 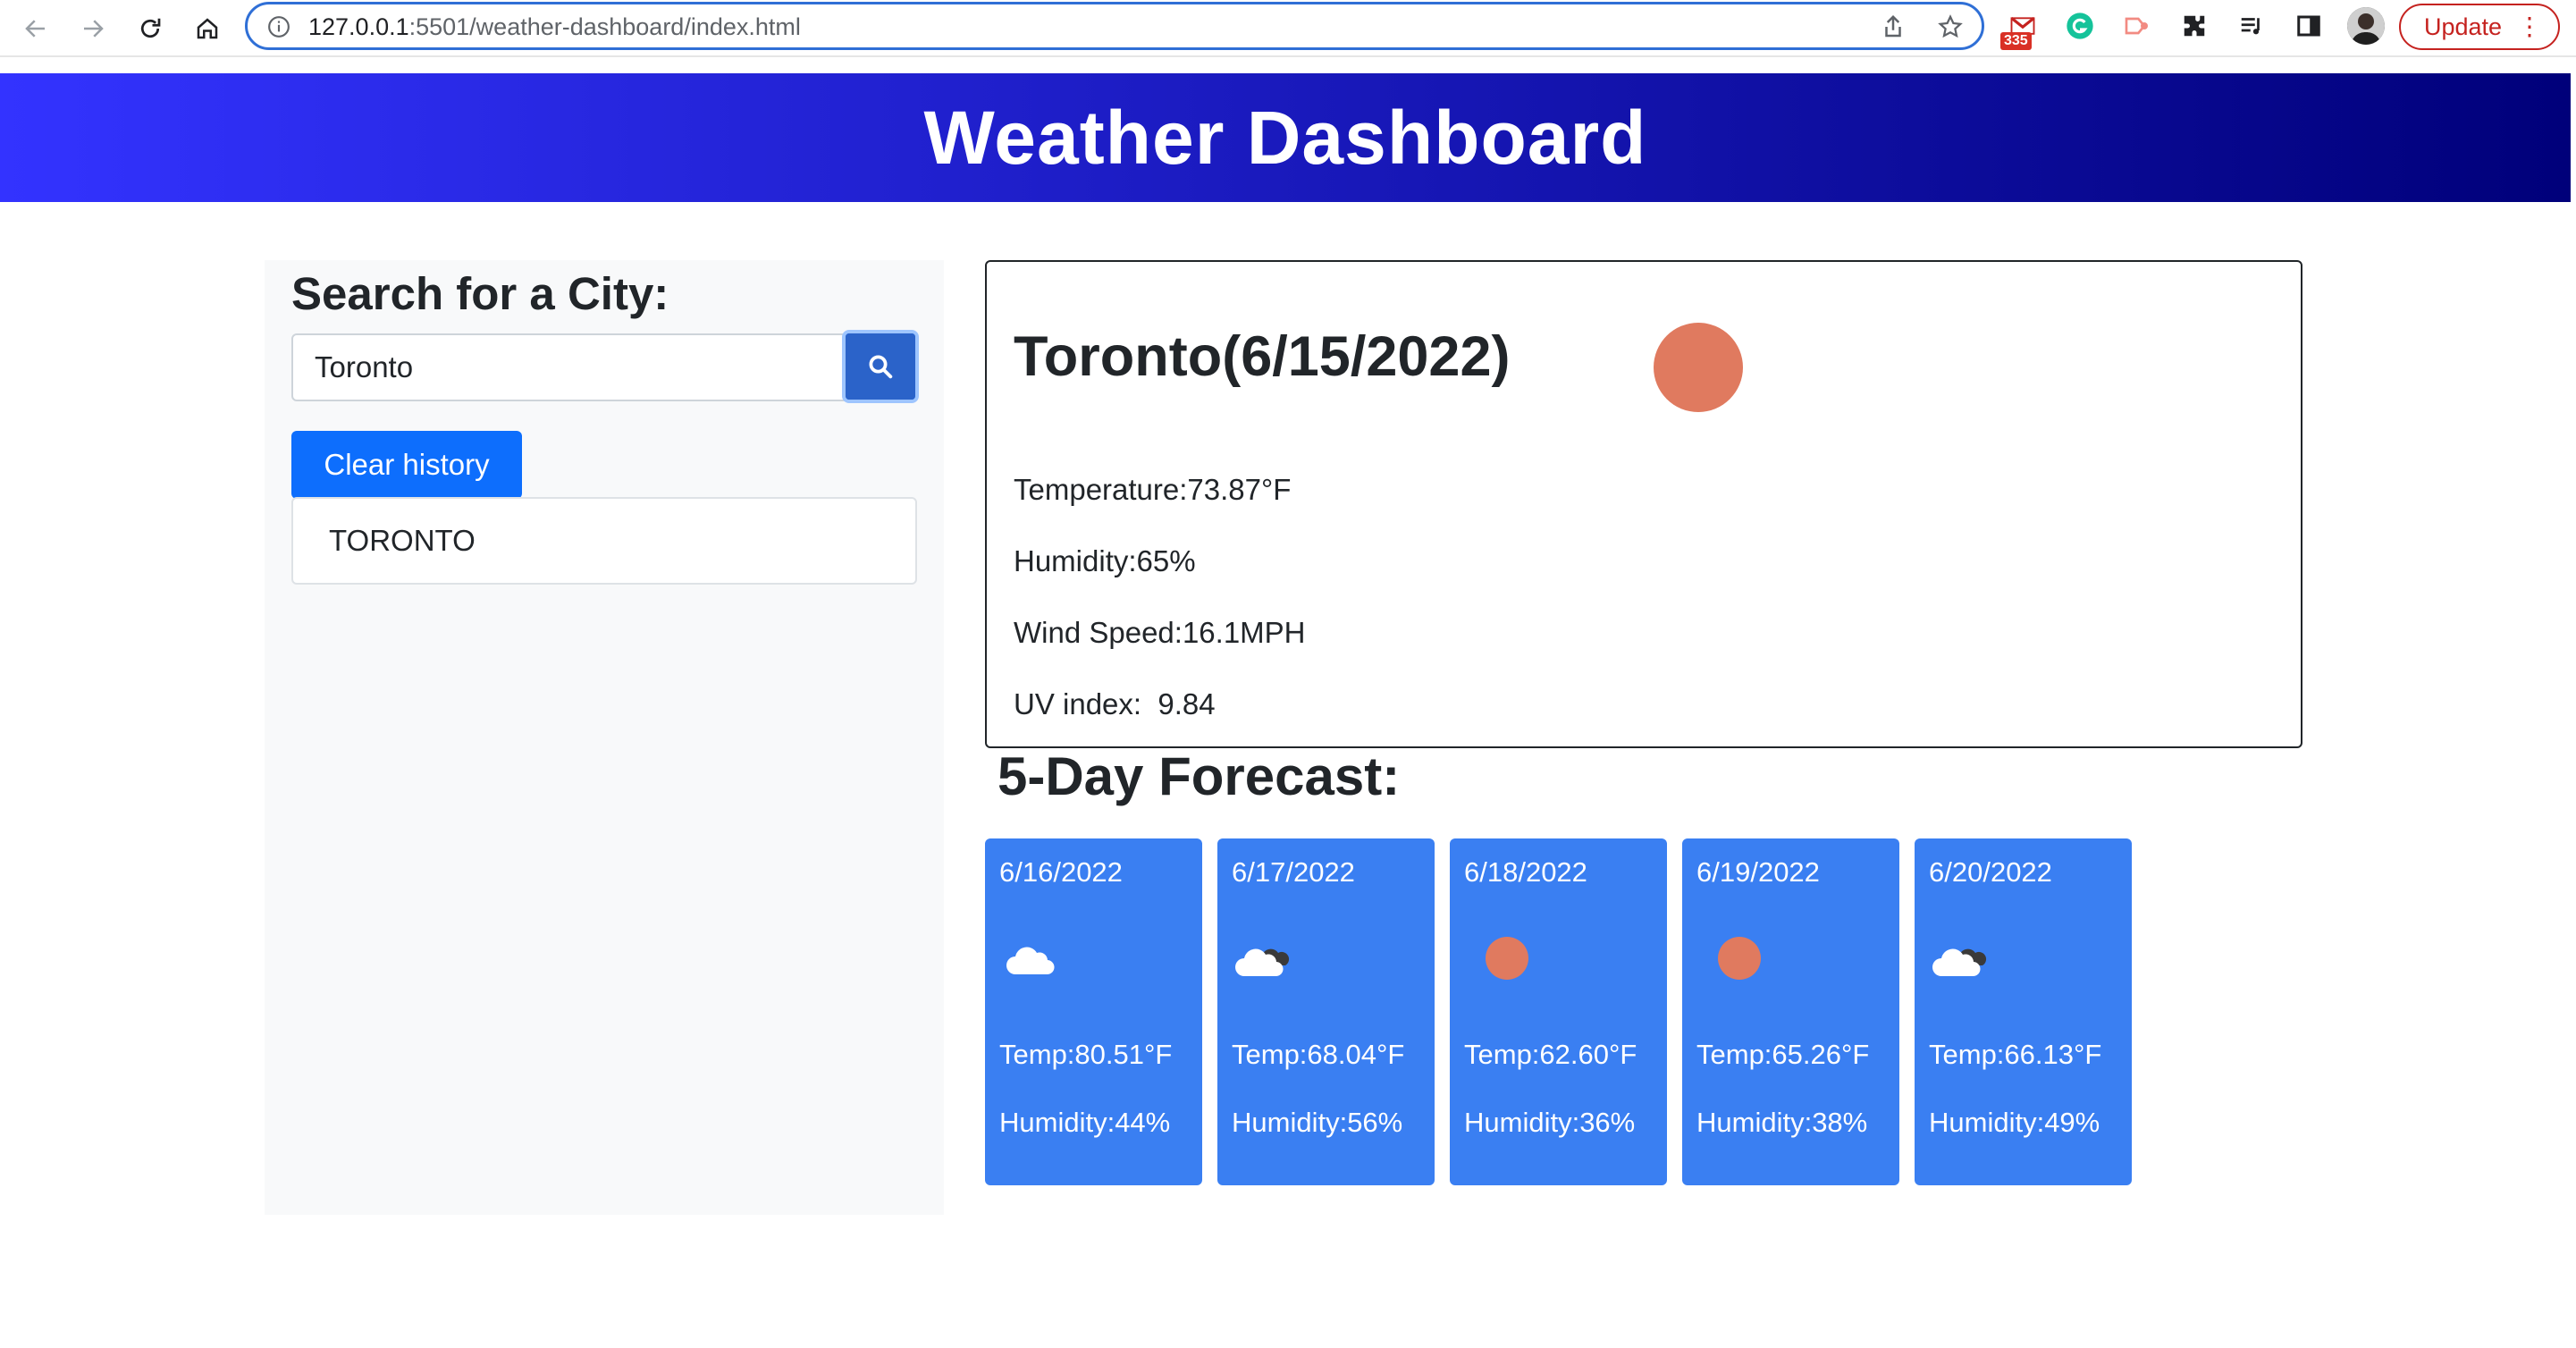 What do you see at coordinates (1758, 872) in the screenshot?
I see `forecast-date: 6/19/2022` at bounding box center [1758, 872].